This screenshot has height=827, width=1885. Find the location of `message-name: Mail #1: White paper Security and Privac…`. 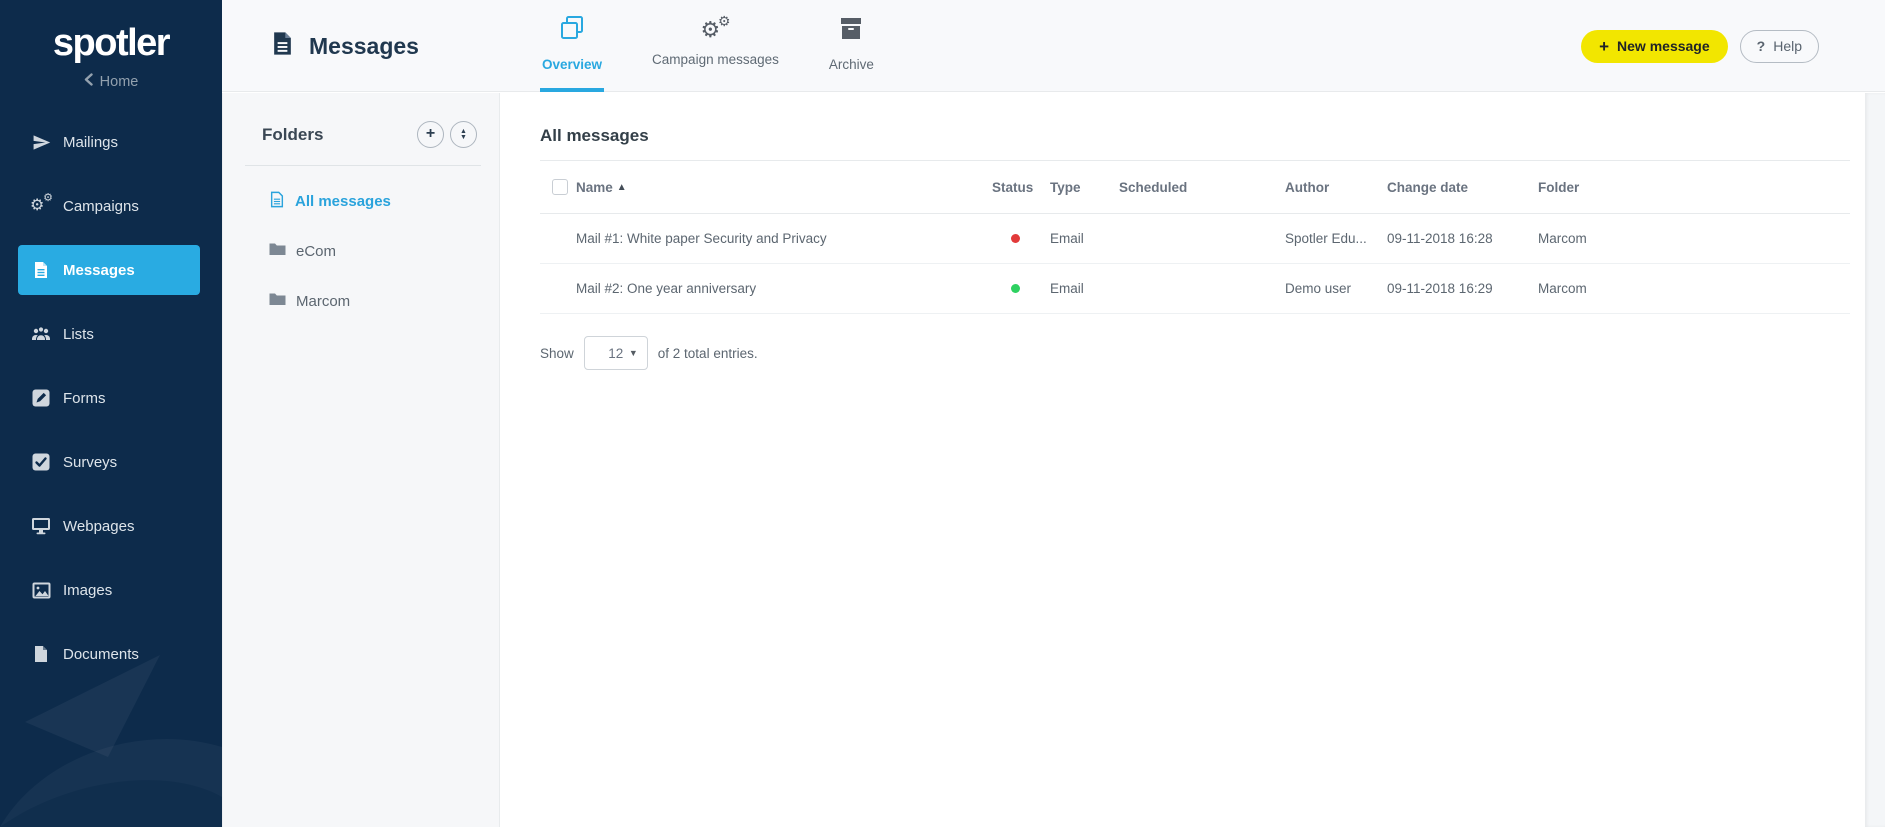

message-name: Mail #1: White paper Security and Privac… is located at coordinates (784, 238).